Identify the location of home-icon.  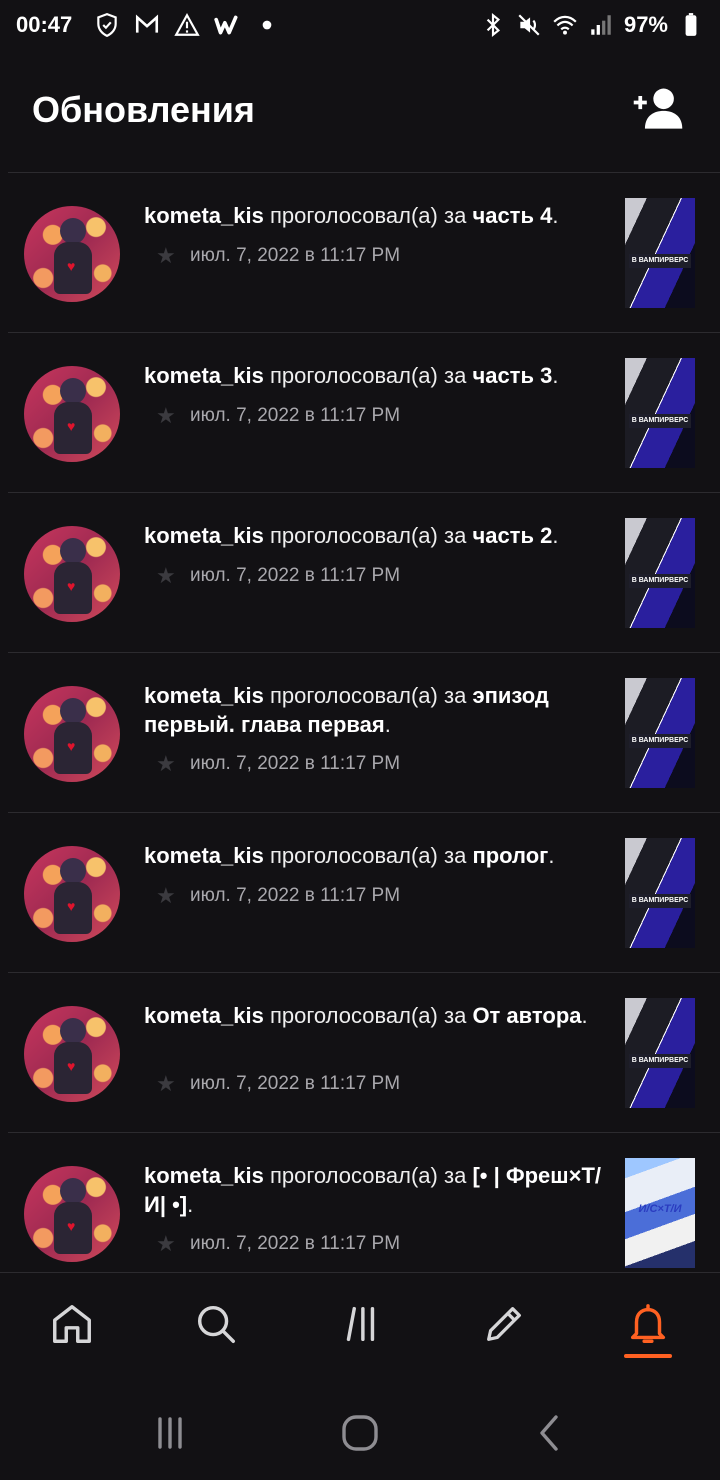
(72, 1323).